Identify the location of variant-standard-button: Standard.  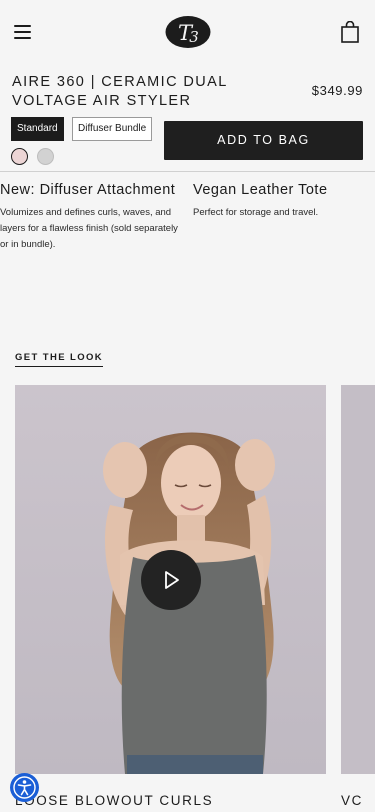
(37, 129).